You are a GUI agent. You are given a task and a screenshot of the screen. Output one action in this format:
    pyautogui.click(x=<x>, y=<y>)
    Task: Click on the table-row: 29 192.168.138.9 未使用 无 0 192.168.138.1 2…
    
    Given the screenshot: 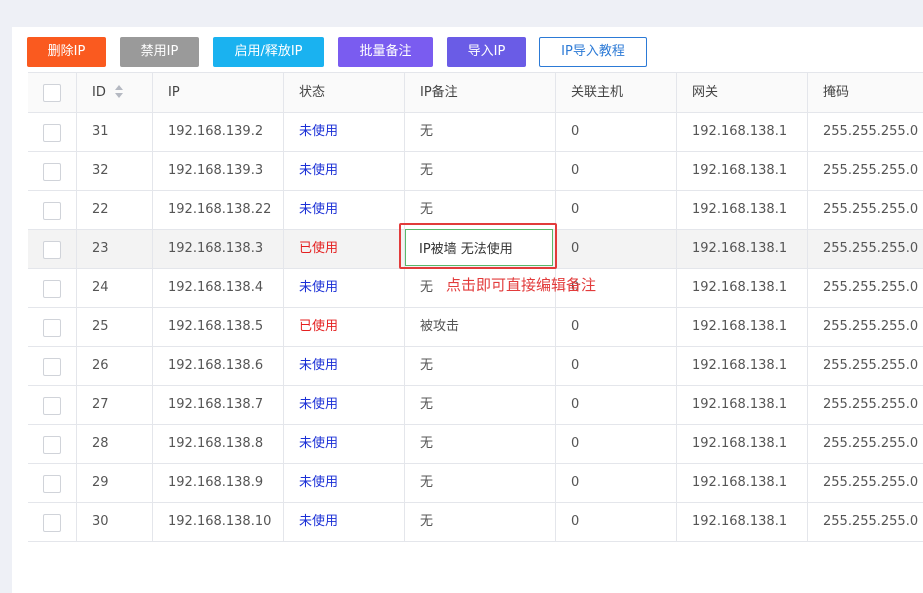 What is the action you would take?
    pyautogui.click(x=475, y=483)
    